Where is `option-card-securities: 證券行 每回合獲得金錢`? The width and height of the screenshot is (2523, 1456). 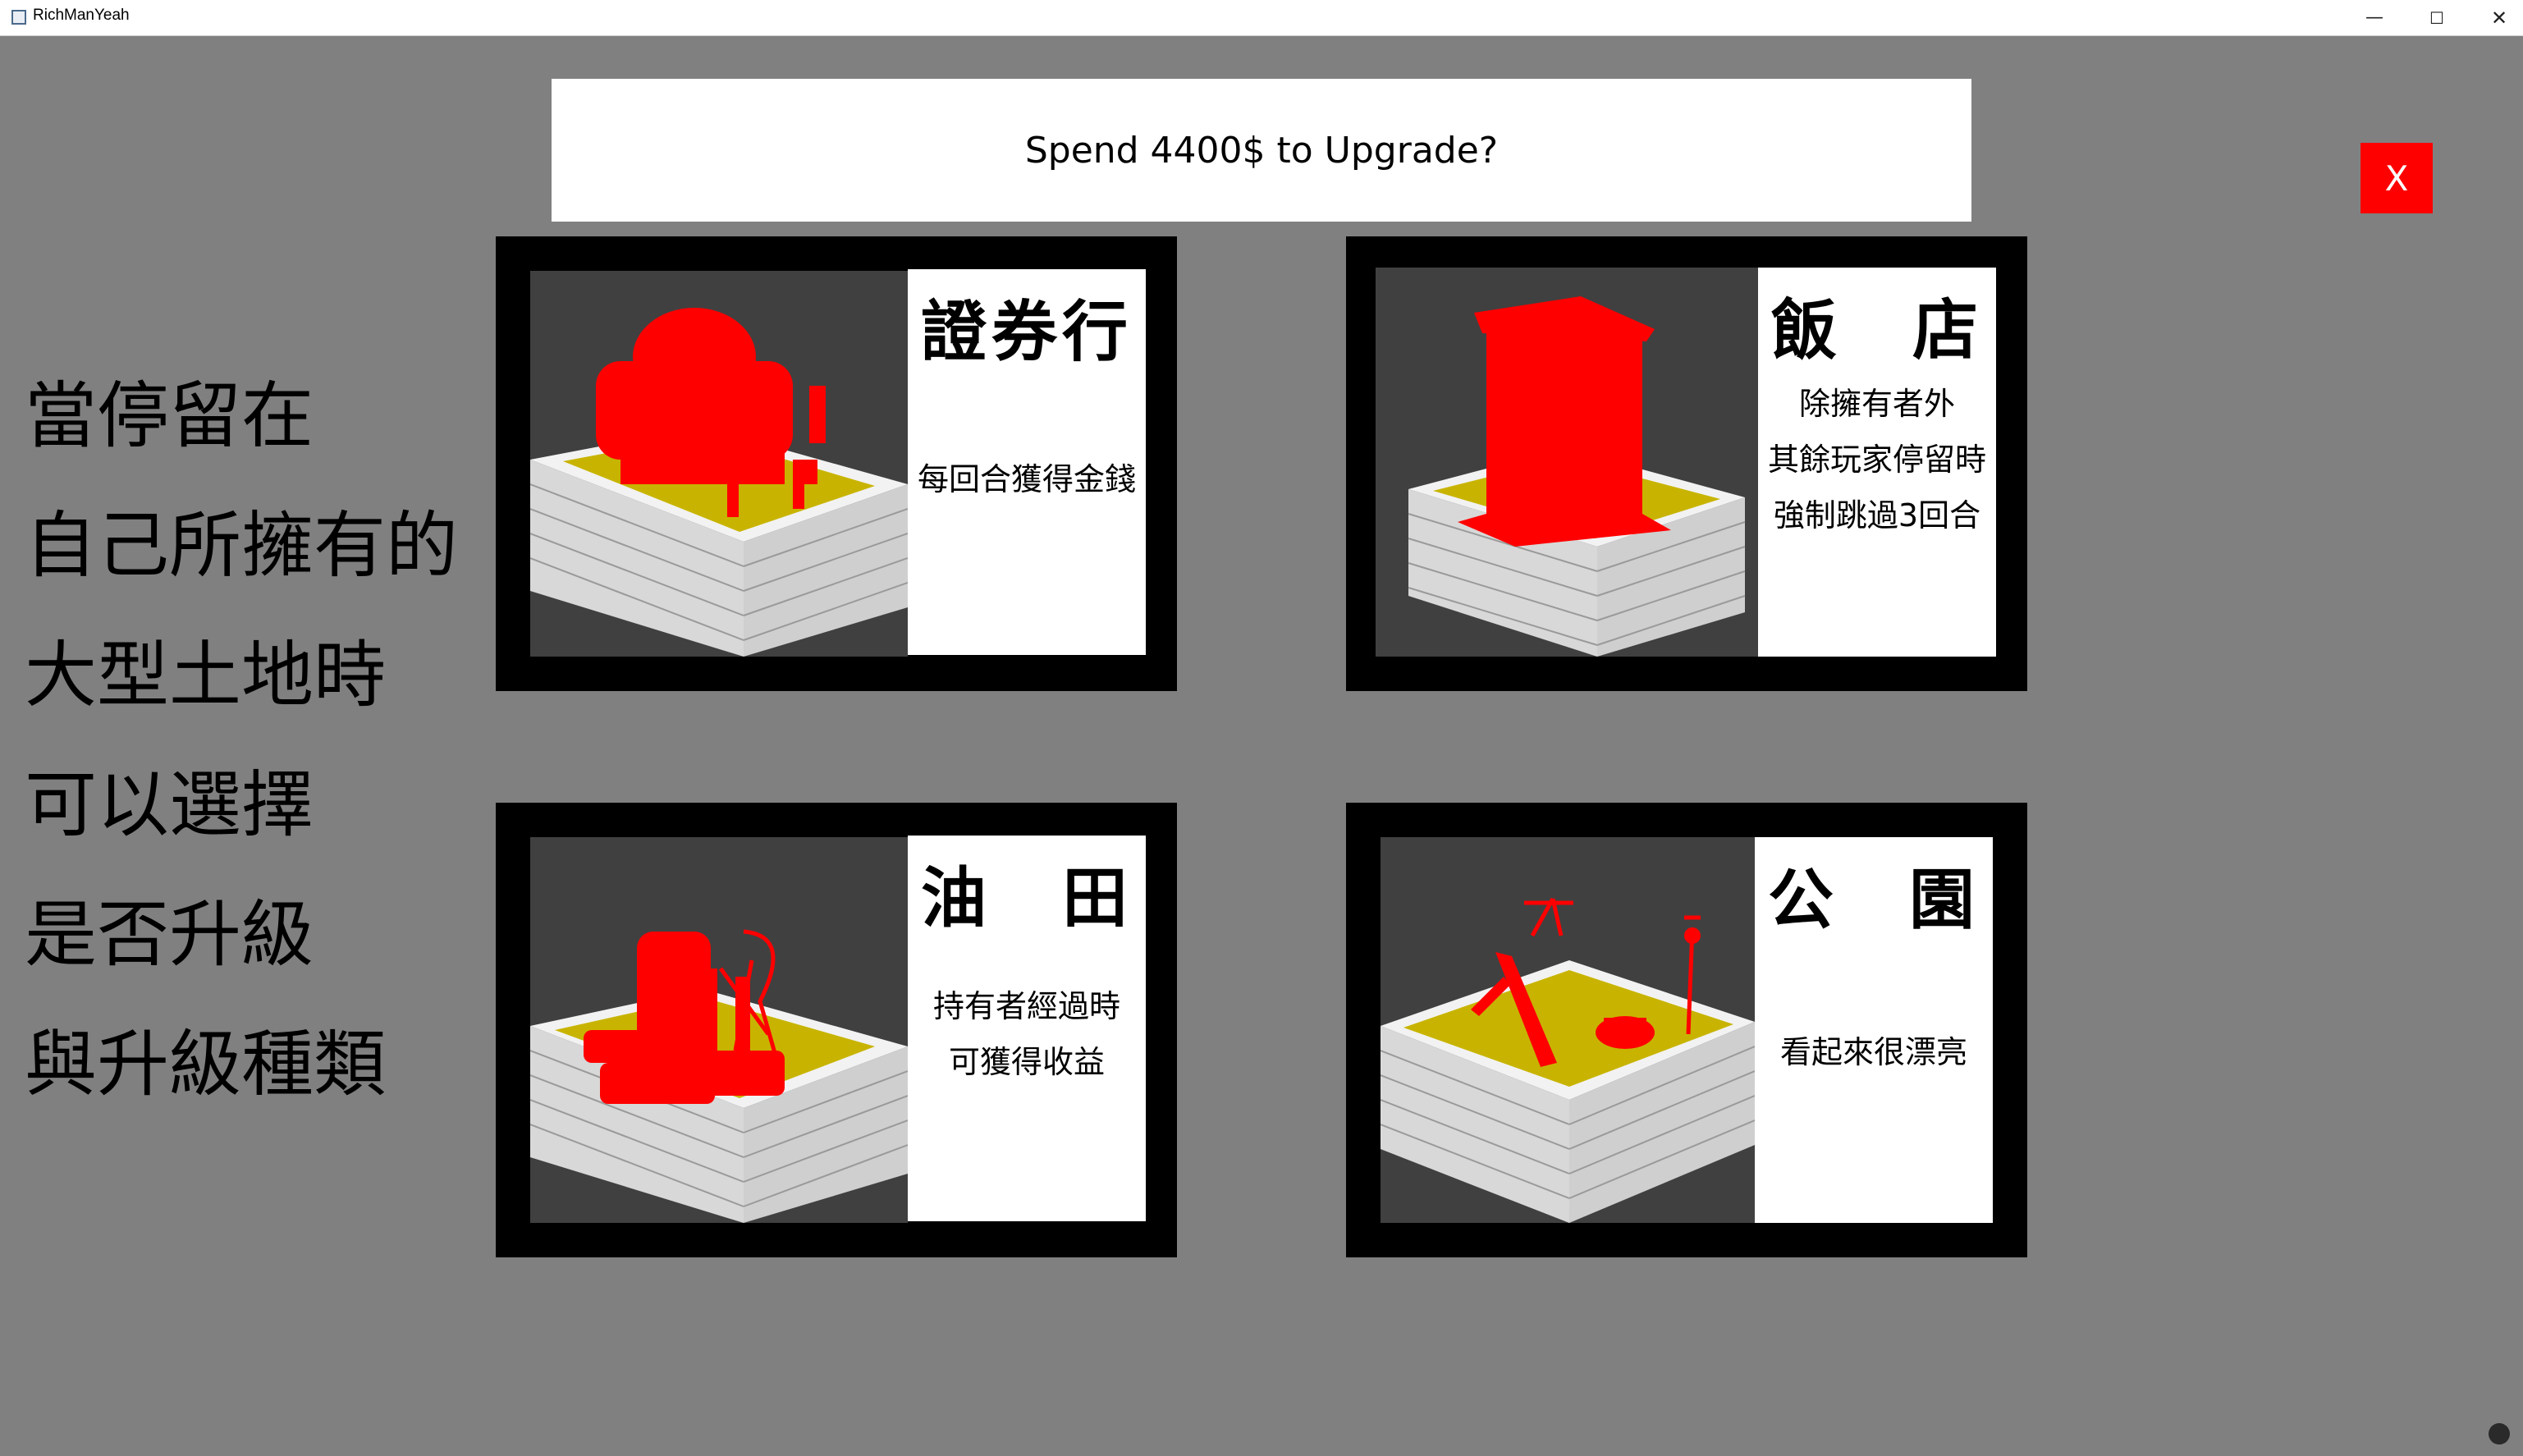
option-card-securities: 證券行 每回合獲得金錢 is located at coordinates (837, 463).